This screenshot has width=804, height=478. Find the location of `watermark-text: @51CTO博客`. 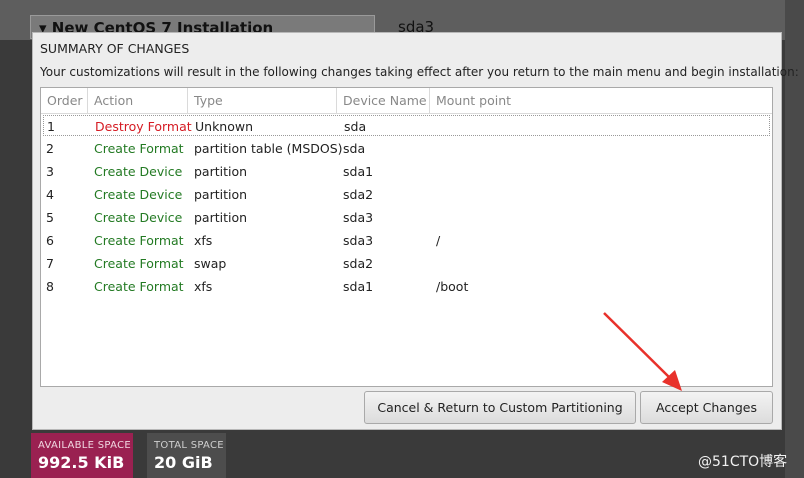

watermark-text: @51CTO博客 is located at coordinates (743, 462).